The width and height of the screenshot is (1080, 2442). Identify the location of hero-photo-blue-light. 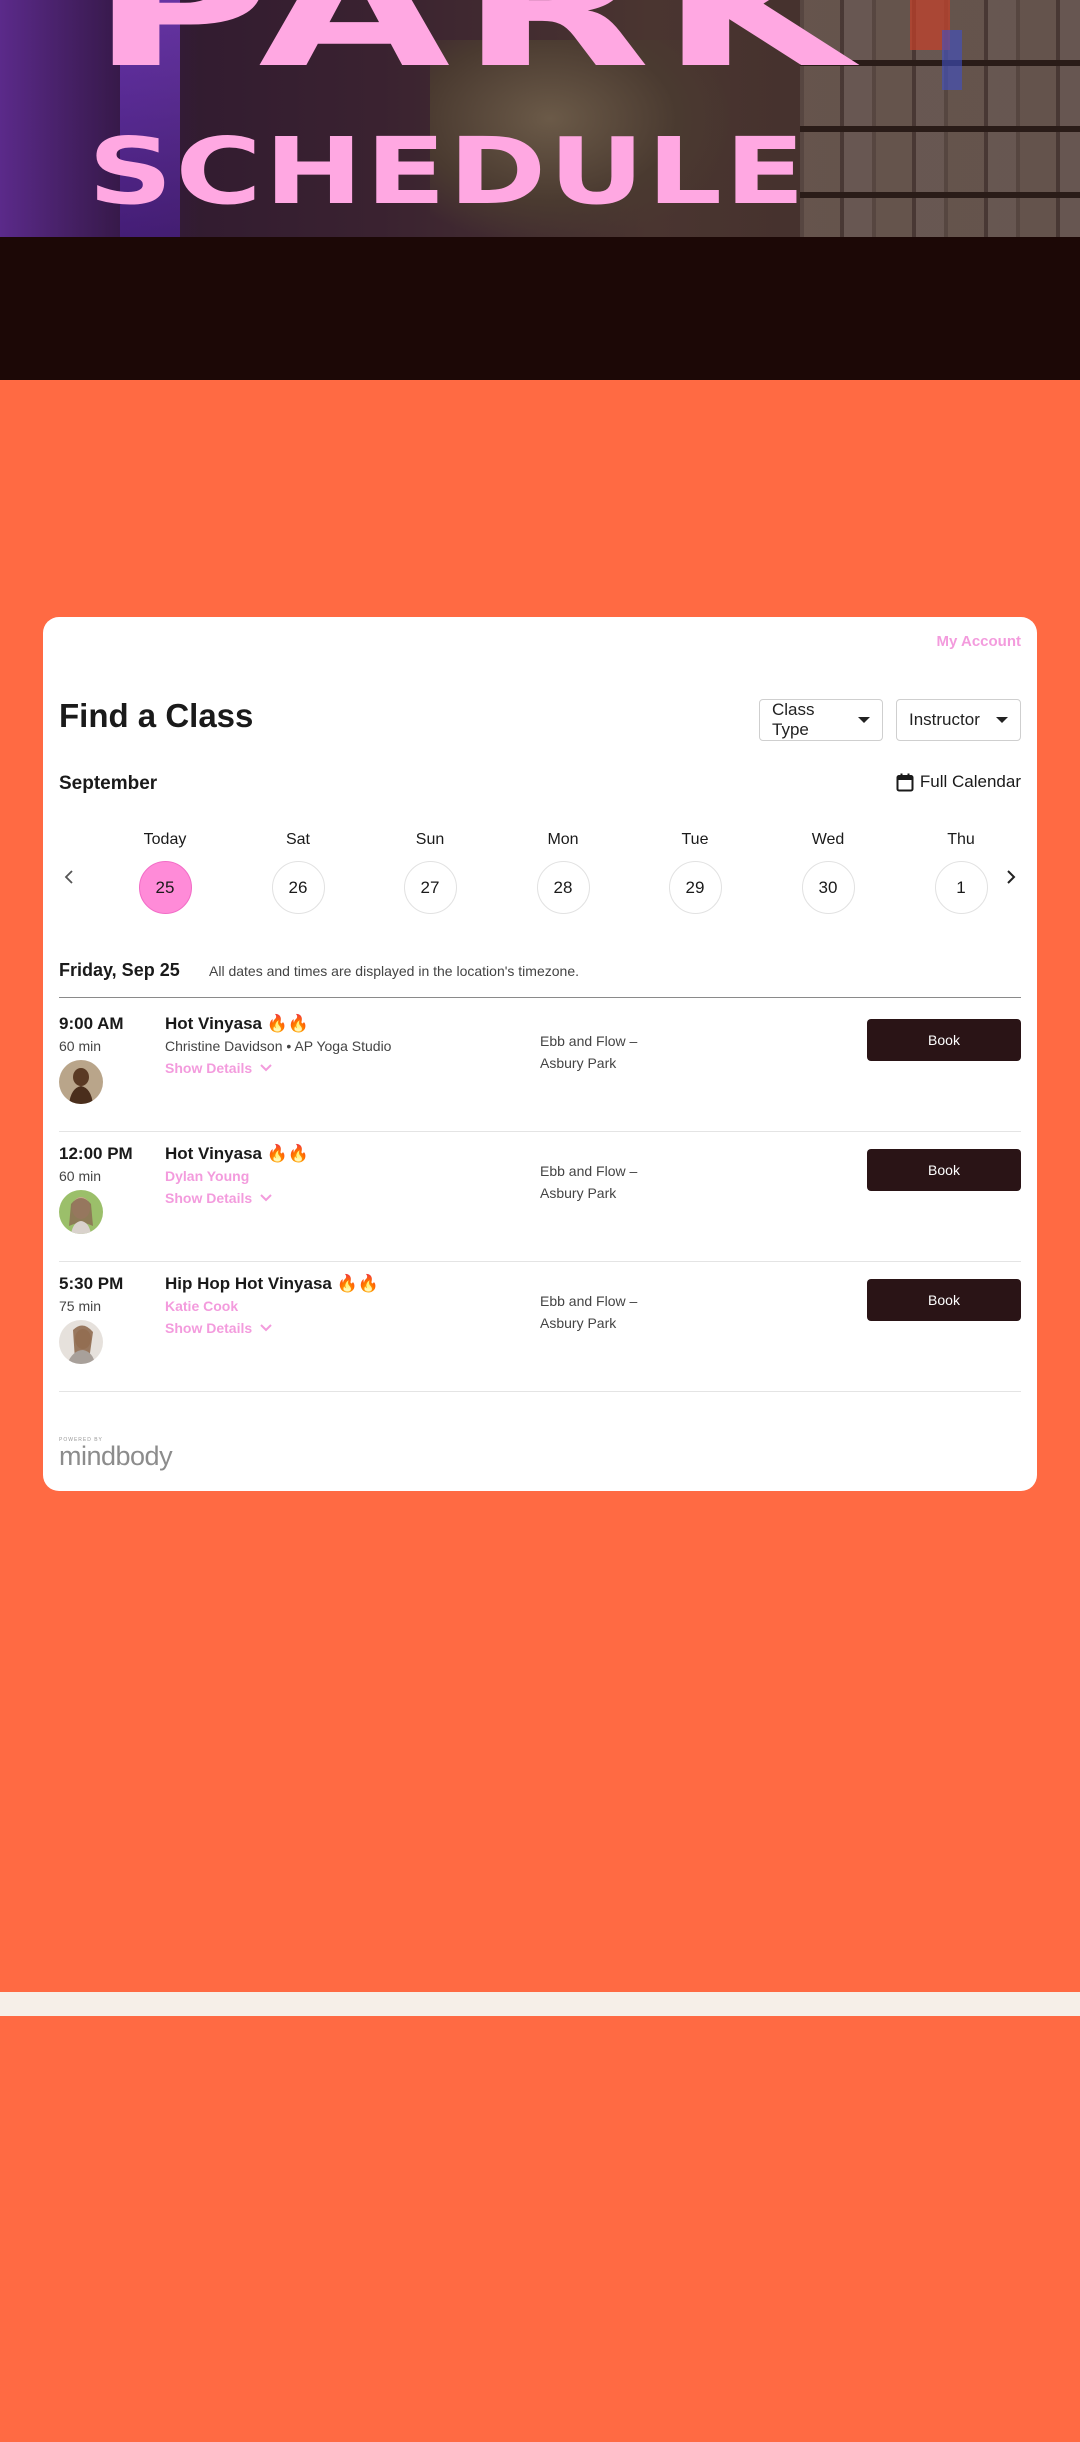
(952, 60).